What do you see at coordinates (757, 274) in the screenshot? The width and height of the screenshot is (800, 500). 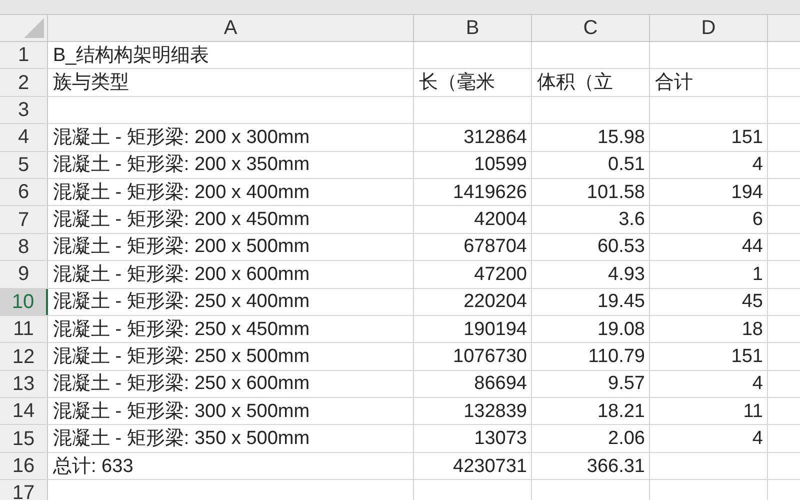 I see `table-cell: 1` at bounding box center [757, 274].